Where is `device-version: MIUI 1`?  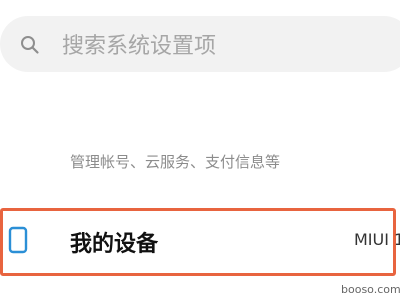 device-version: MIUI 1 is located at coordinates (377, 239).